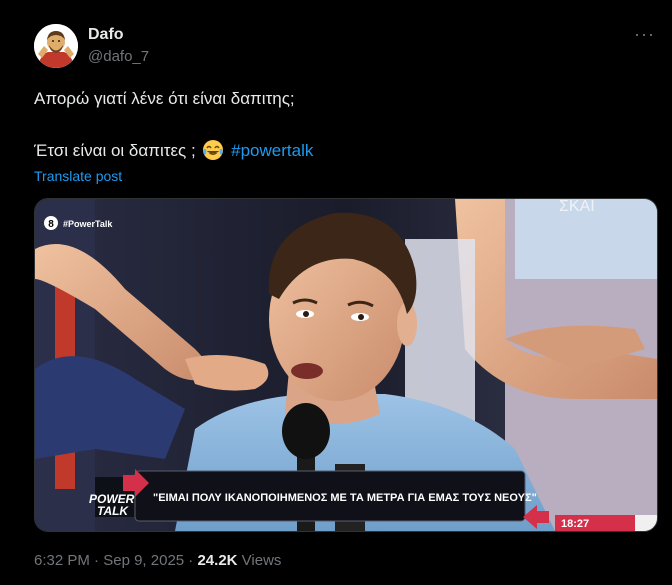 This screenshot has height=585, width=672. Describe the element at coordinates (575, 524) in the screenshot. I see `clock-text: 18:27` at that location.